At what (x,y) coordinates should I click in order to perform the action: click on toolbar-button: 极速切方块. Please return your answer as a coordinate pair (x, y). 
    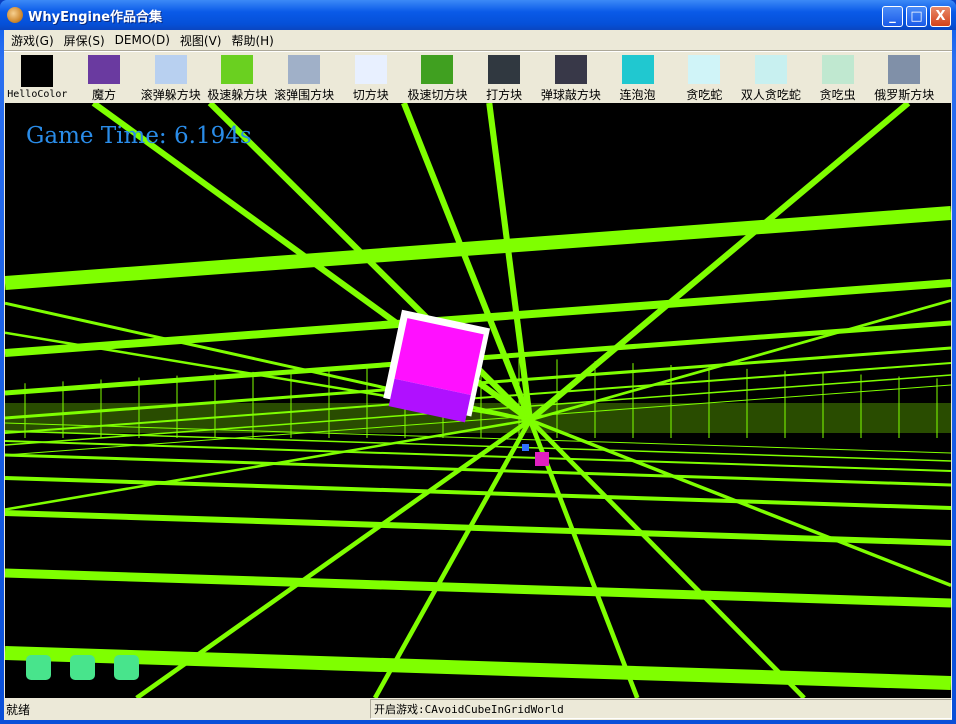
    Looking at the image, I should click on (437, 77).